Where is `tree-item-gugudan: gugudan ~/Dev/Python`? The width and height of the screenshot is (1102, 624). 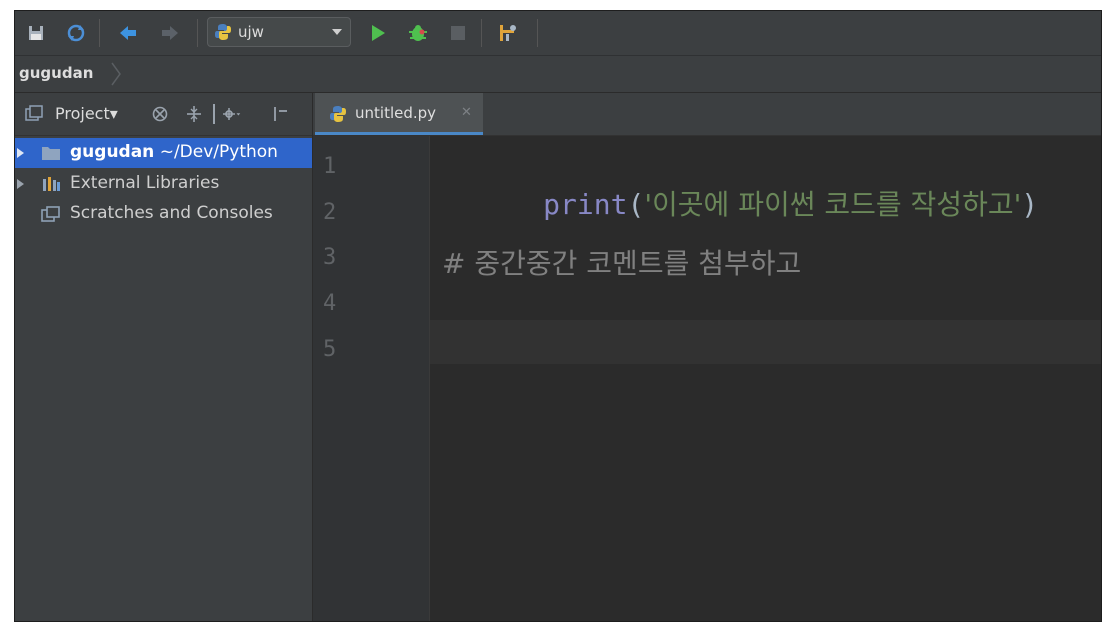 tree-item-gugudan: gugudan ~/Dev/Python is located at coordinates (163, 153).